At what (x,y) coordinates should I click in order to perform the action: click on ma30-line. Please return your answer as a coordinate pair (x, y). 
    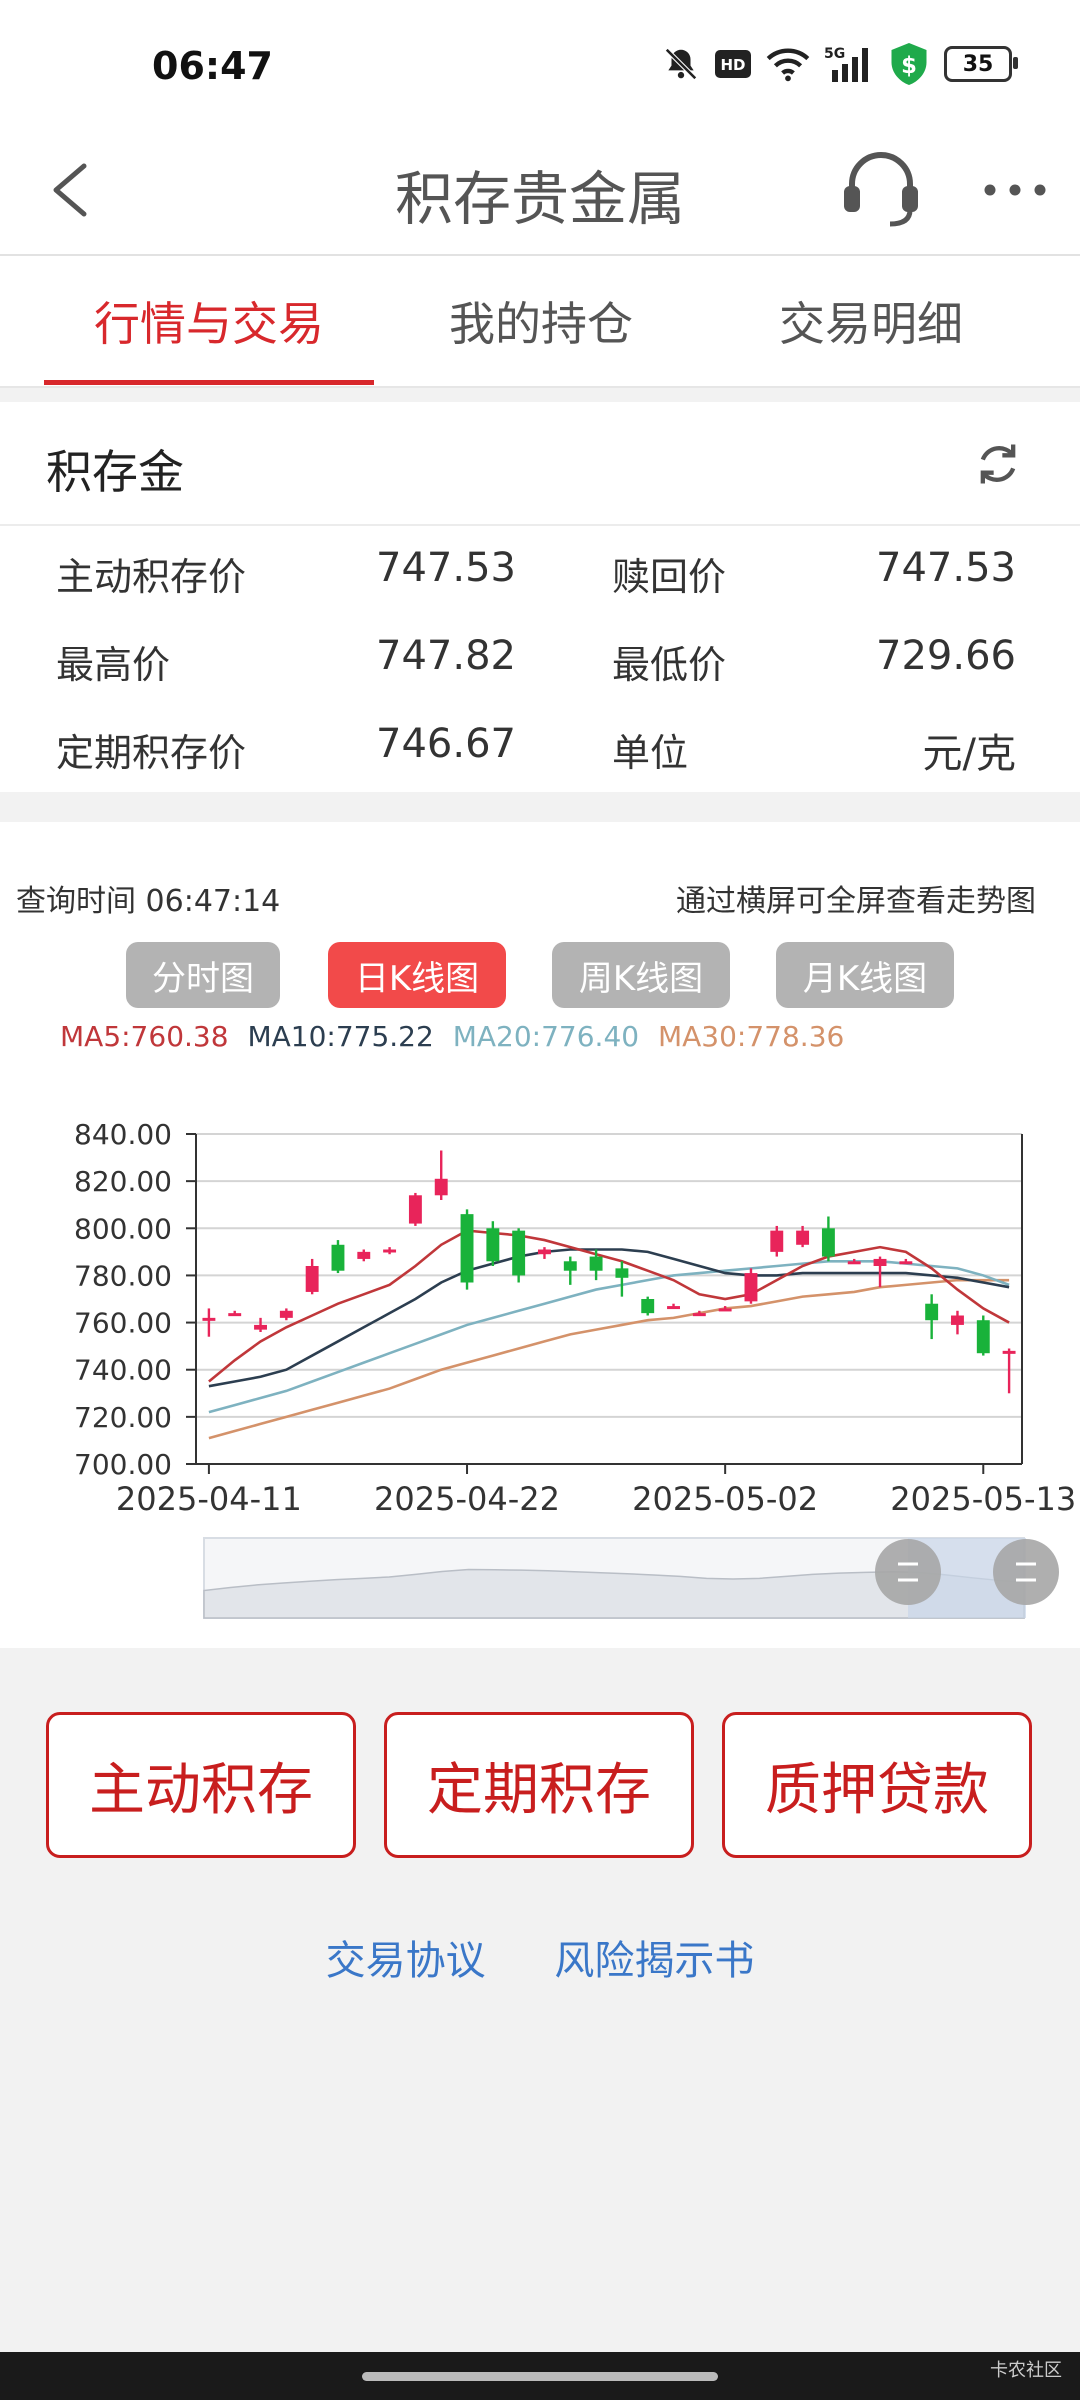
    Looking at the image, I should click on (609, 1359).